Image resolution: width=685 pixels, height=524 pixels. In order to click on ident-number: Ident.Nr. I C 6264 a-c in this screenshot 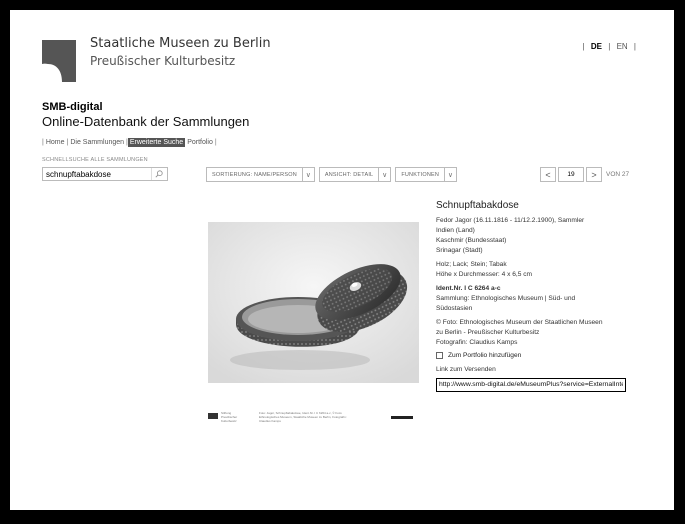, I will do `click(468, 288)`.